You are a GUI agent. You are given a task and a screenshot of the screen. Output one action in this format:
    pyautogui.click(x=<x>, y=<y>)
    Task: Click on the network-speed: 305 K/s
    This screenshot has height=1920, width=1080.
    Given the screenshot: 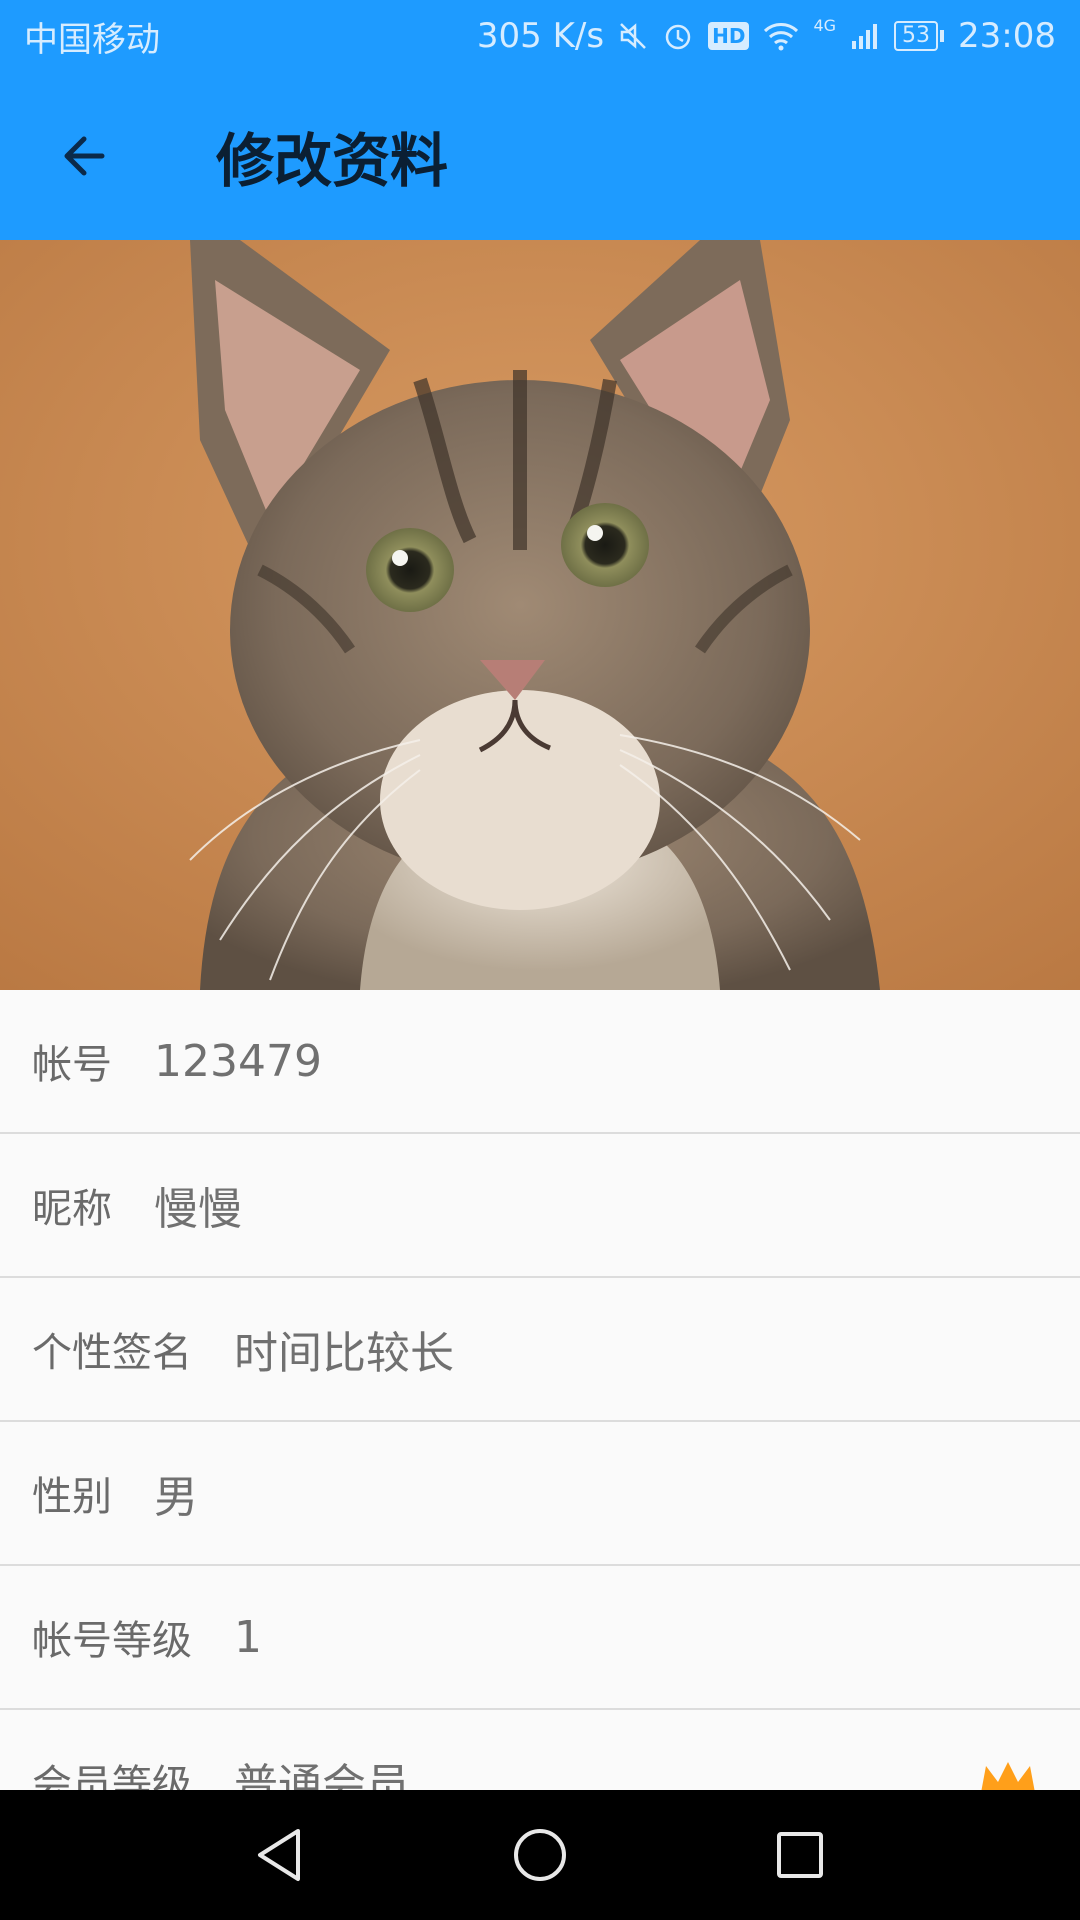 What is the action you would take?
    pyautogui.click(x=540, y=36)
    